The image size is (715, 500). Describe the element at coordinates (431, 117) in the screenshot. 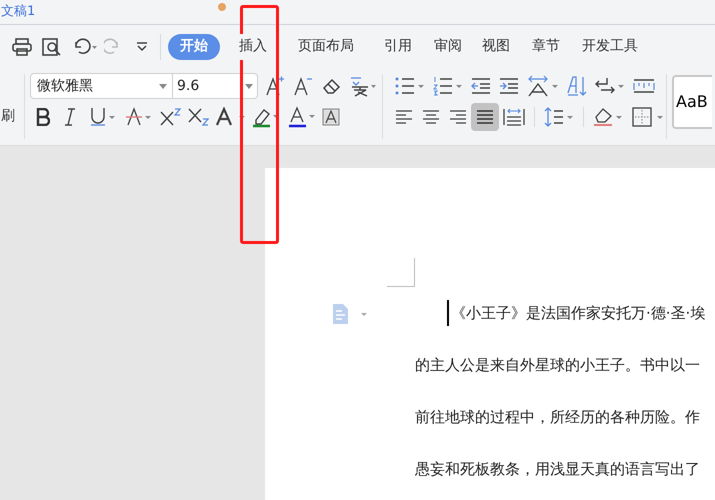

I see `align-center-icon` at that location.